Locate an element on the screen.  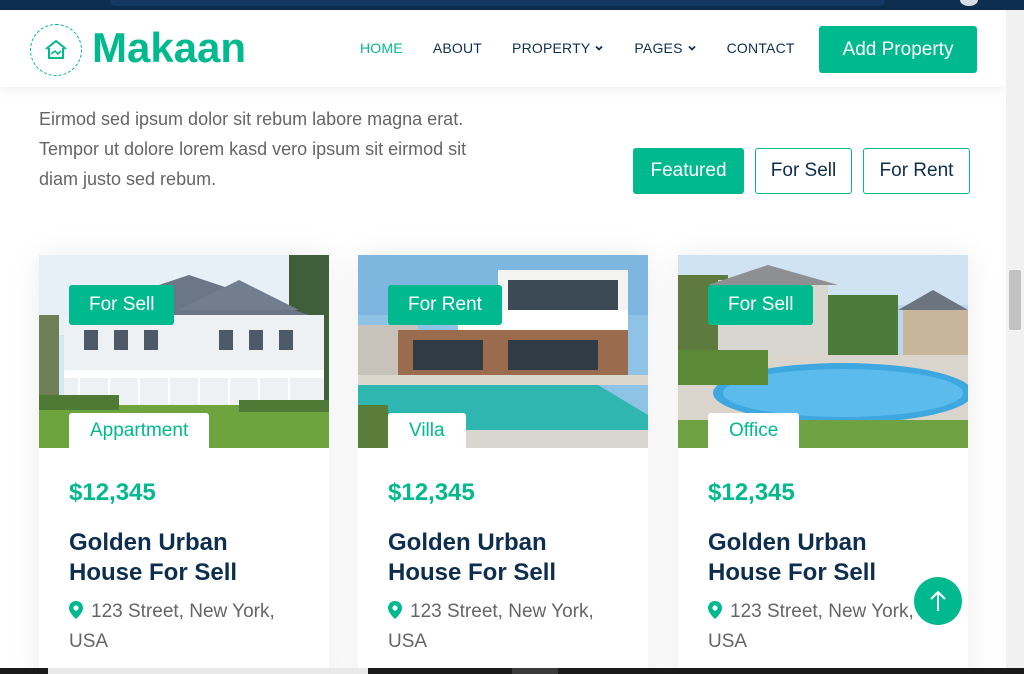
tab-featured: Featured is located at coordinates (688, 171).